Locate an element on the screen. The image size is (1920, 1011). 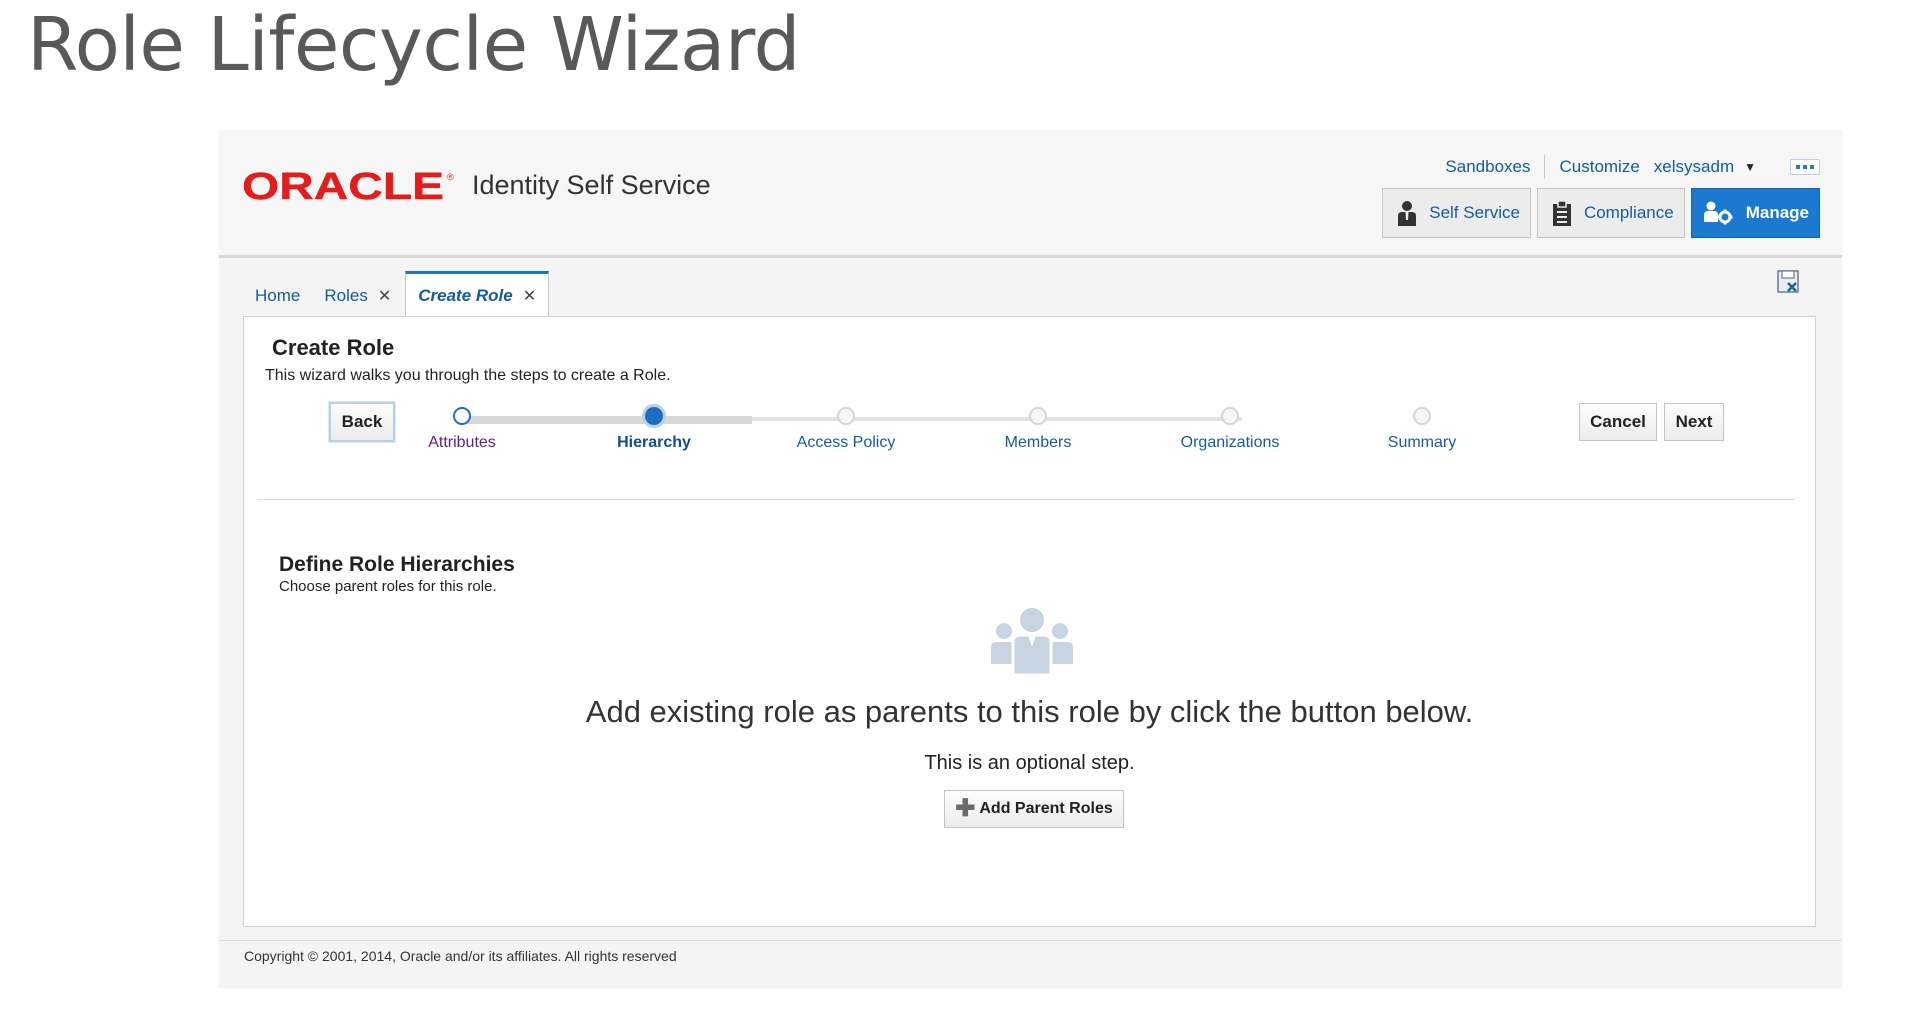
plus-icon: ✚ is located at coordinates (965, 808).